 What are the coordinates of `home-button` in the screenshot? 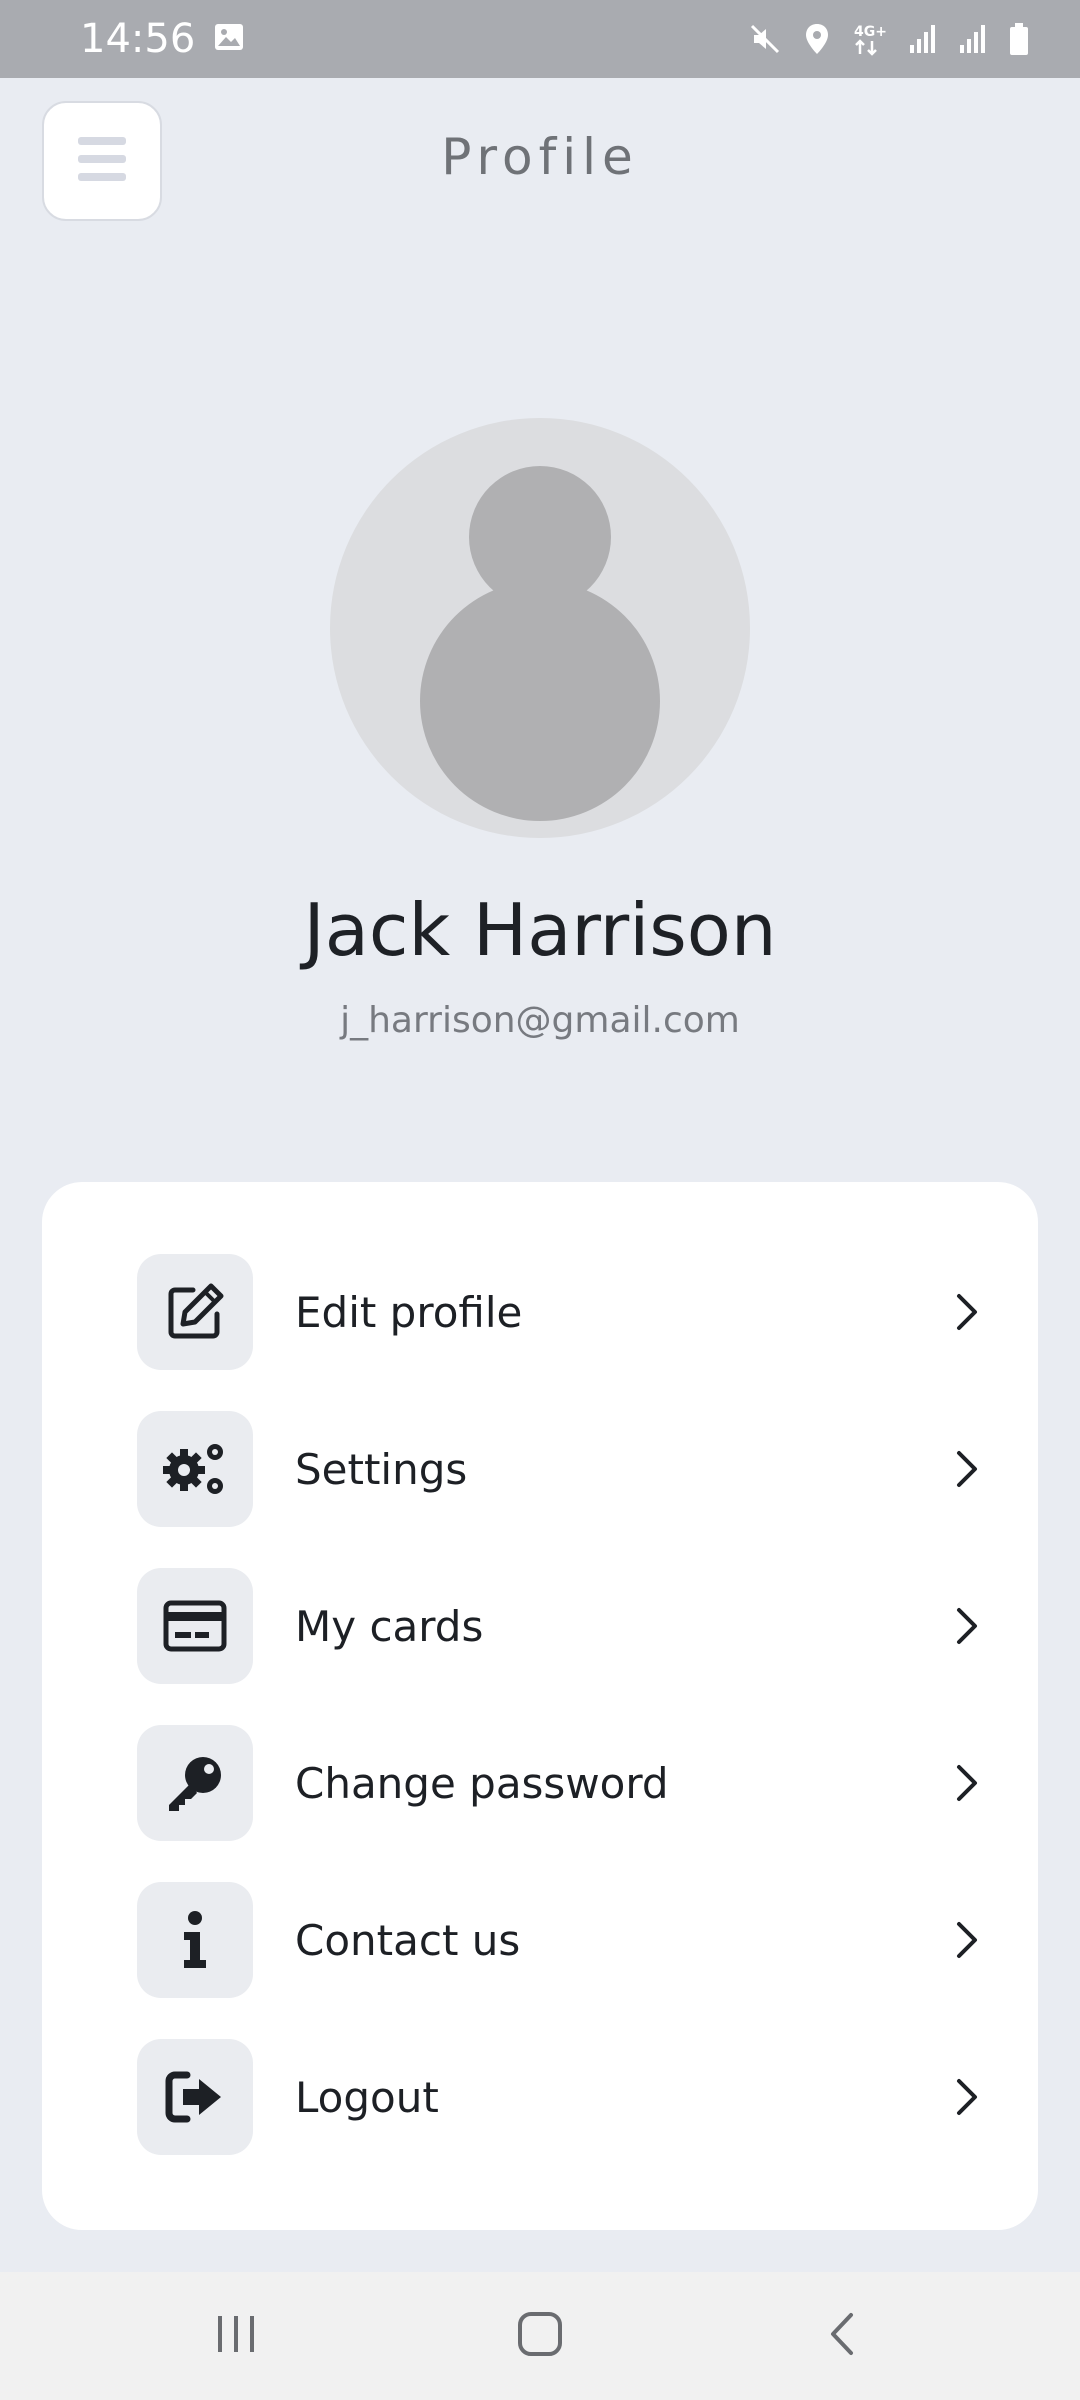 It's located at (540, 2336).